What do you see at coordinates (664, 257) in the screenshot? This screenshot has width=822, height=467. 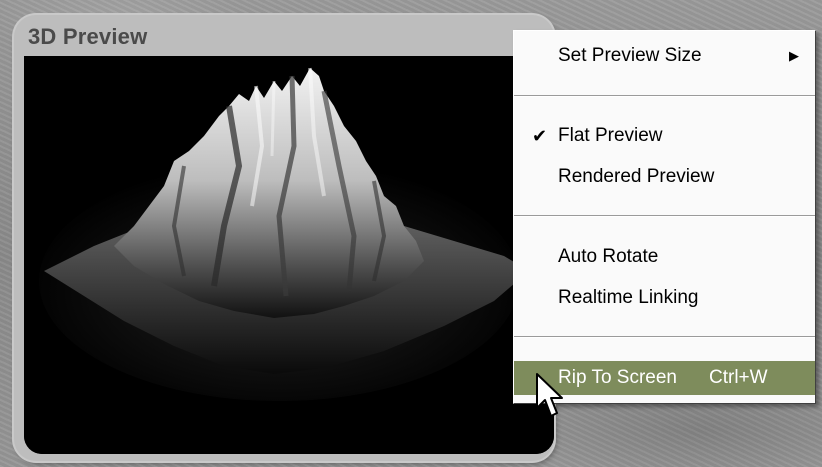 I see `menu-item-auto-rotate: Auto Rotate` at bounding box center [664, 257].